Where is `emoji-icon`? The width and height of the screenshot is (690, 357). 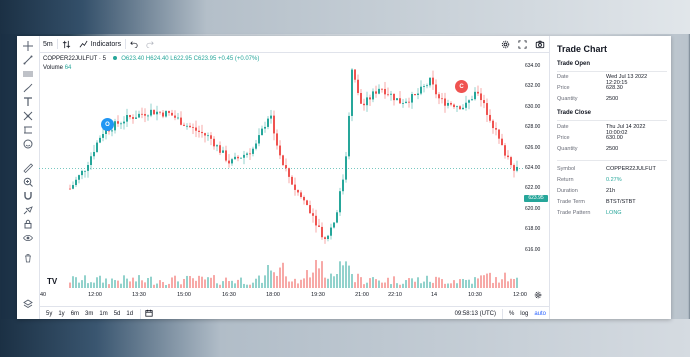
emoji-icon is located at coordinates (28, 143).